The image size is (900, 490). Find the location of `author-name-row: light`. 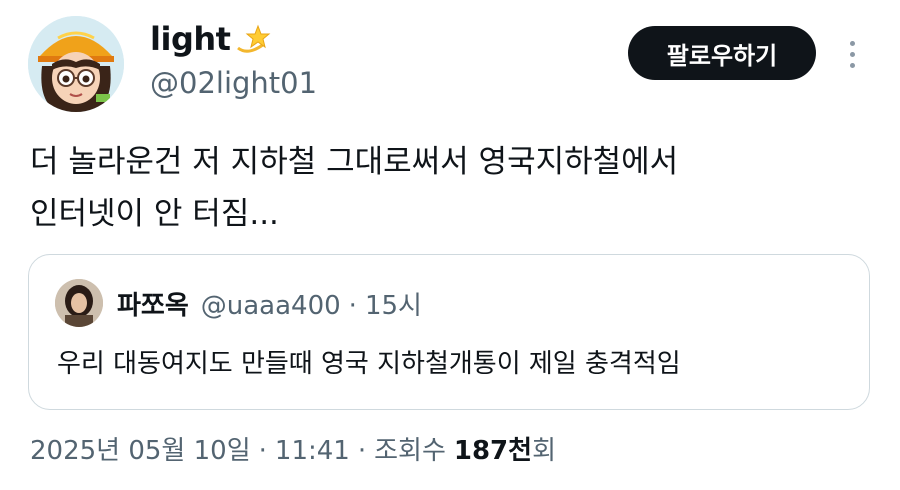

author-name-row: light is located at coordinates (211, 39).